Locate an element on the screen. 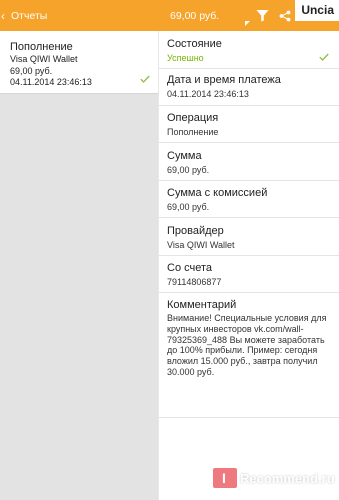 The image size is (339, 500). dropdown-triangle-icon is located at coordinates (247, 23).